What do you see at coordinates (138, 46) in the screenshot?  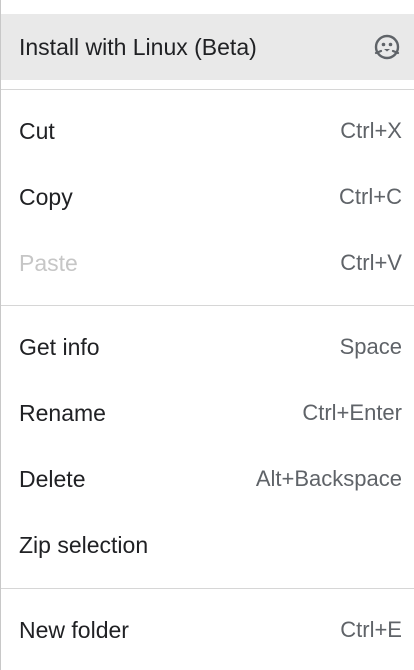 I see `menu-item-label: Install with Linux (Beta)` at bounding box center [138, 46].